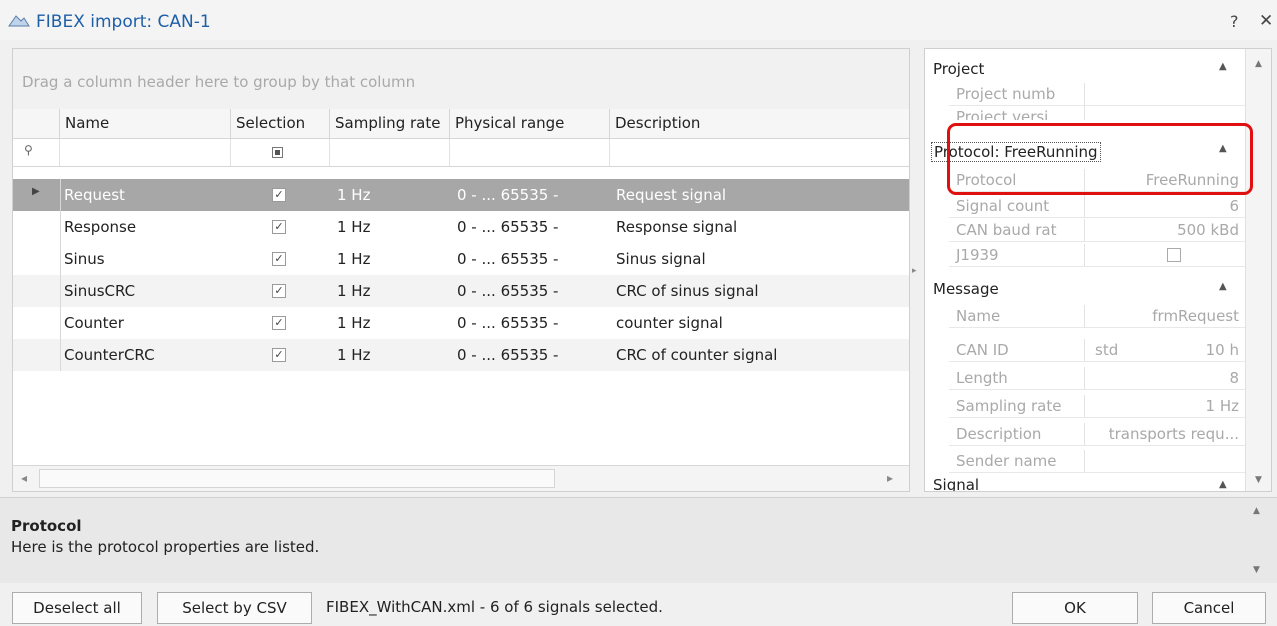  Describe the element at coordinates (390, 124) in the screenshot. I see `header-sampling-rate: Sampling rate` at that location.